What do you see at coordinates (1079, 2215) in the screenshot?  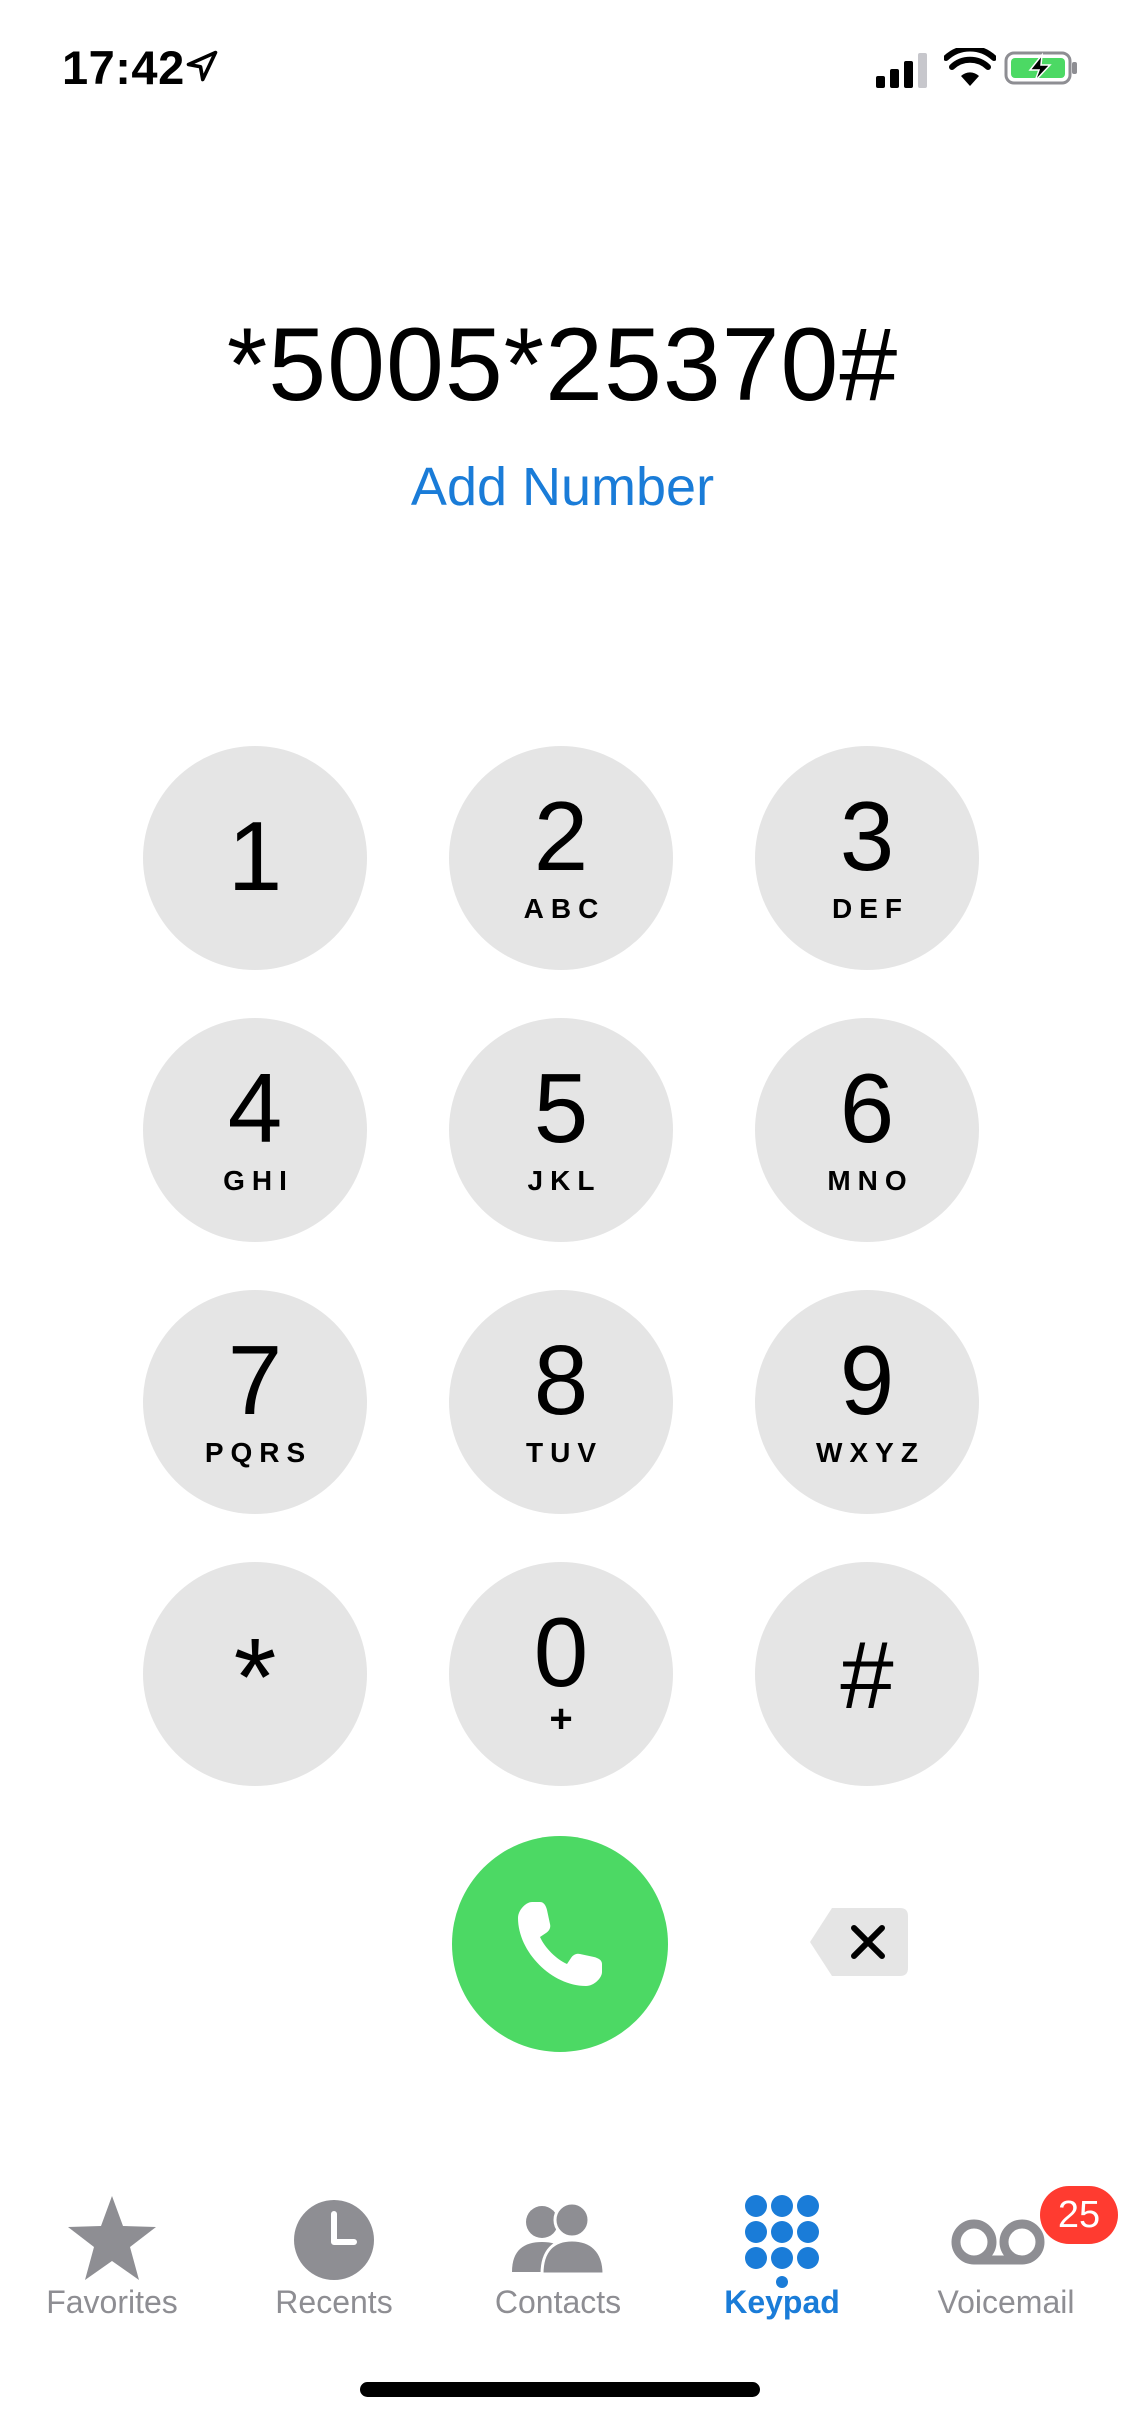 I see `voicemail-badge: 25` at bounding box center [1079, 2215].